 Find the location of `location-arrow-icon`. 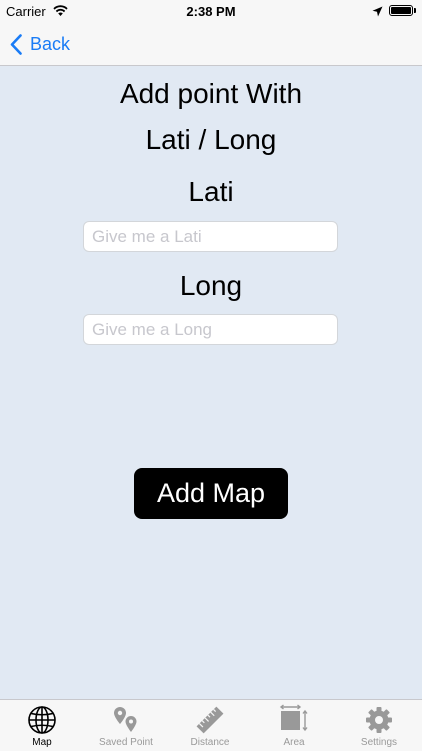

location-arrow-icon is located at coordinates (377, 12).